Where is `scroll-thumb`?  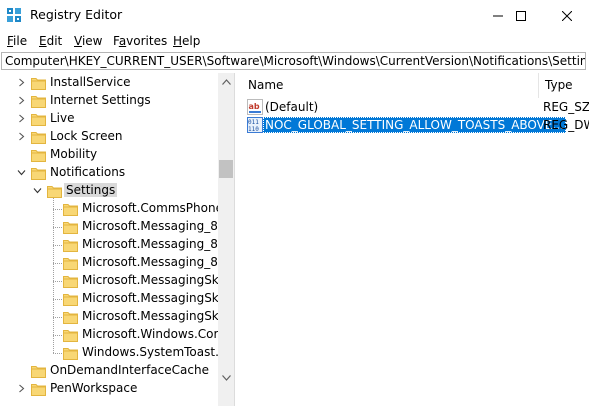
scroll-thumb is located at coordinates (226, 169).